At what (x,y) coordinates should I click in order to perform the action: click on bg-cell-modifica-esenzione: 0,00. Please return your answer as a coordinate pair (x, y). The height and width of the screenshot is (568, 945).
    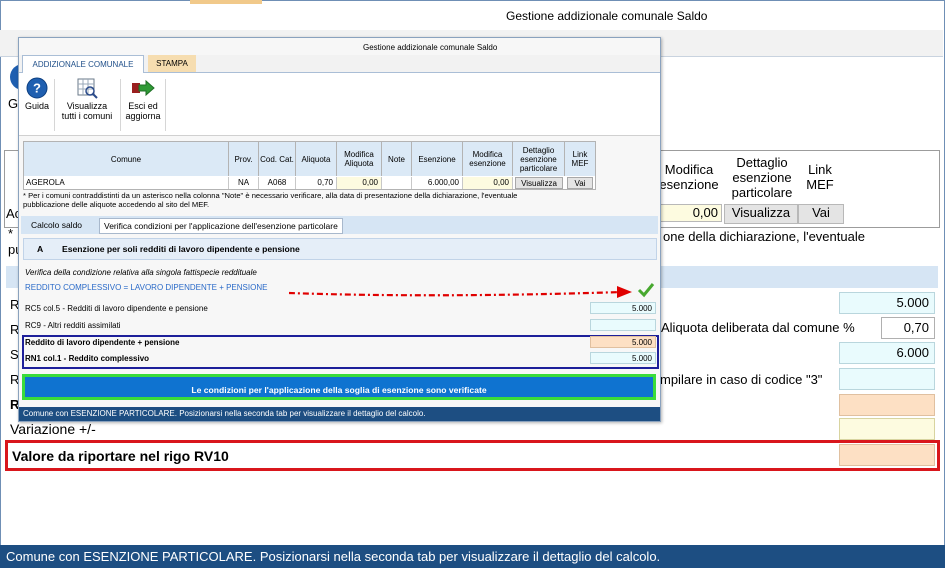
    Looking at the image, I should click on (689, 213).